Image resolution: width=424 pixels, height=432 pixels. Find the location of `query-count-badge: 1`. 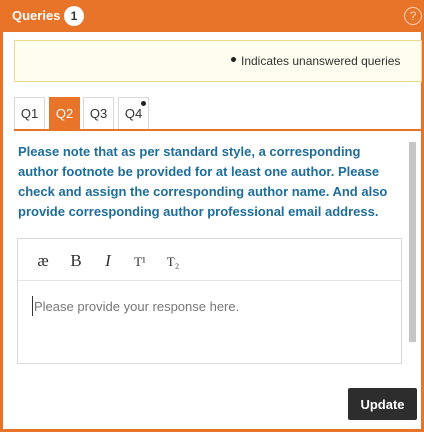

query-count-badge: 1 is located at coordinates (74, 16).